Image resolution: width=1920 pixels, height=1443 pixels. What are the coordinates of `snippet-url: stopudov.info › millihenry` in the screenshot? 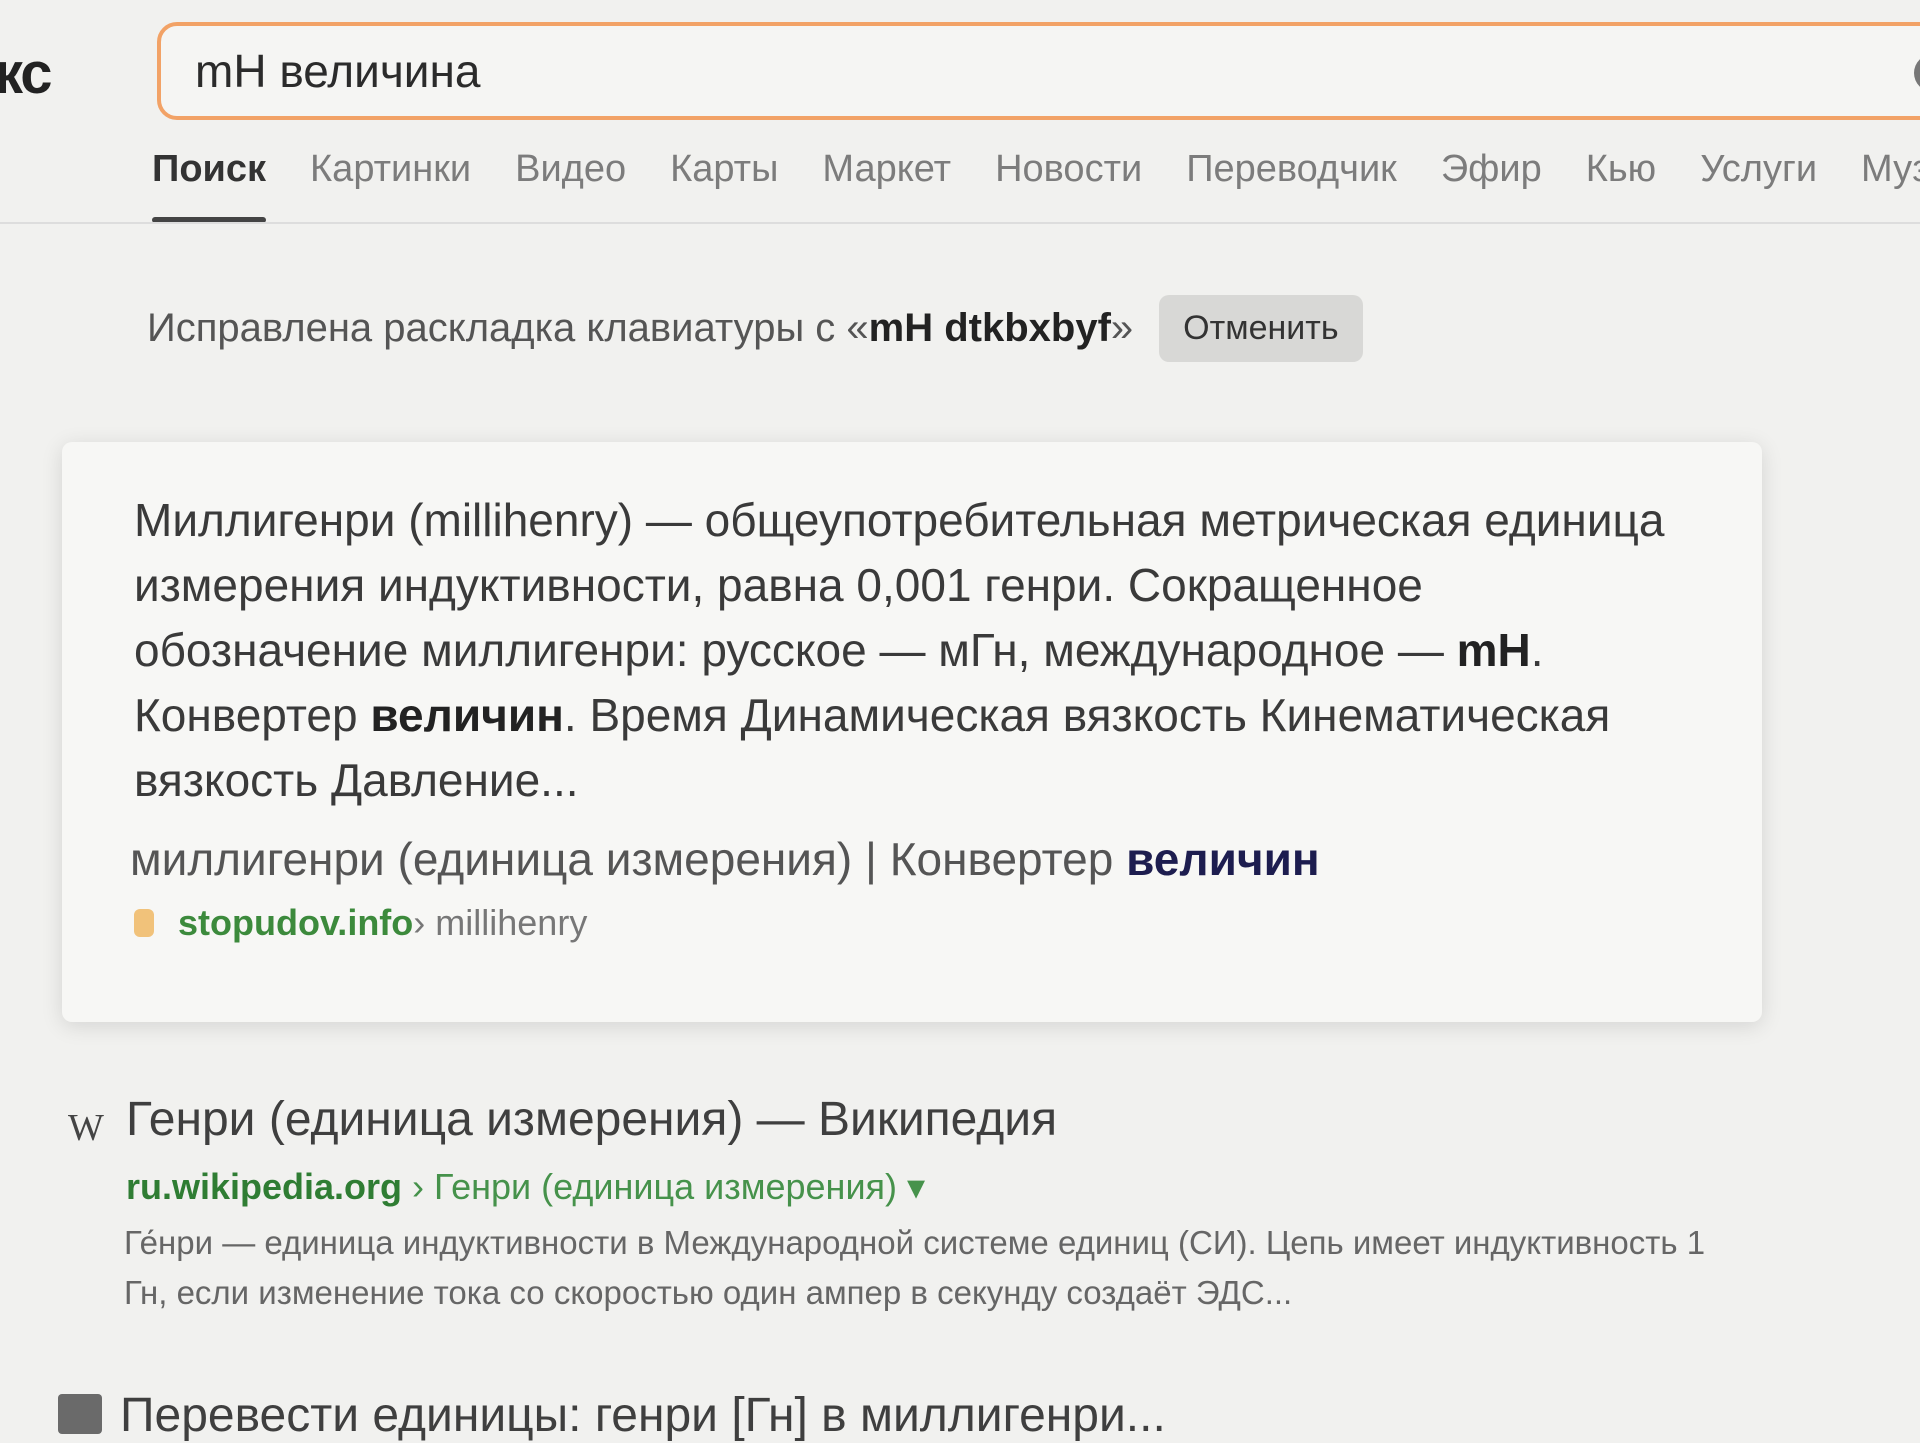 It's located at (360, 923).